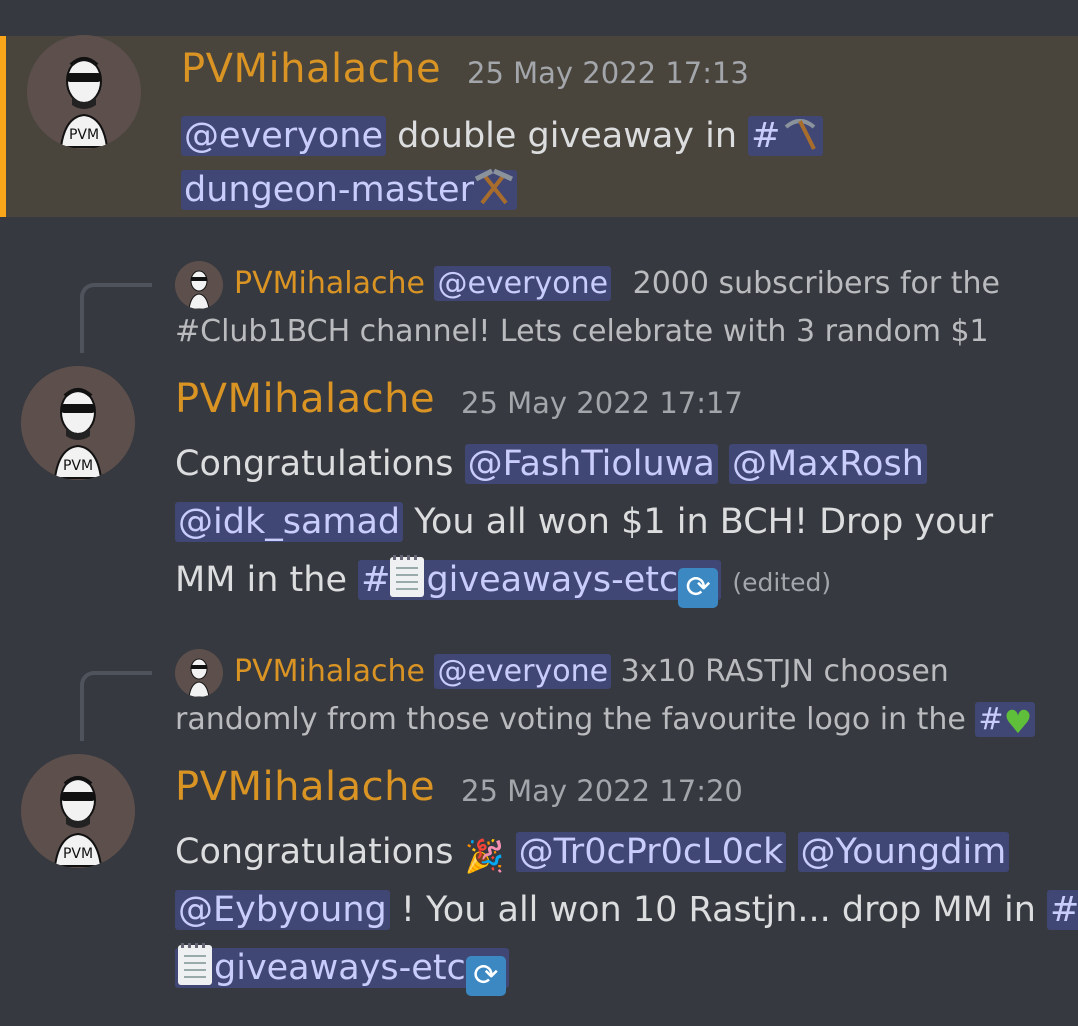 The image size is (1078, 1026). I want to click on mention-user: @Eybyoung, so click(282, 910).